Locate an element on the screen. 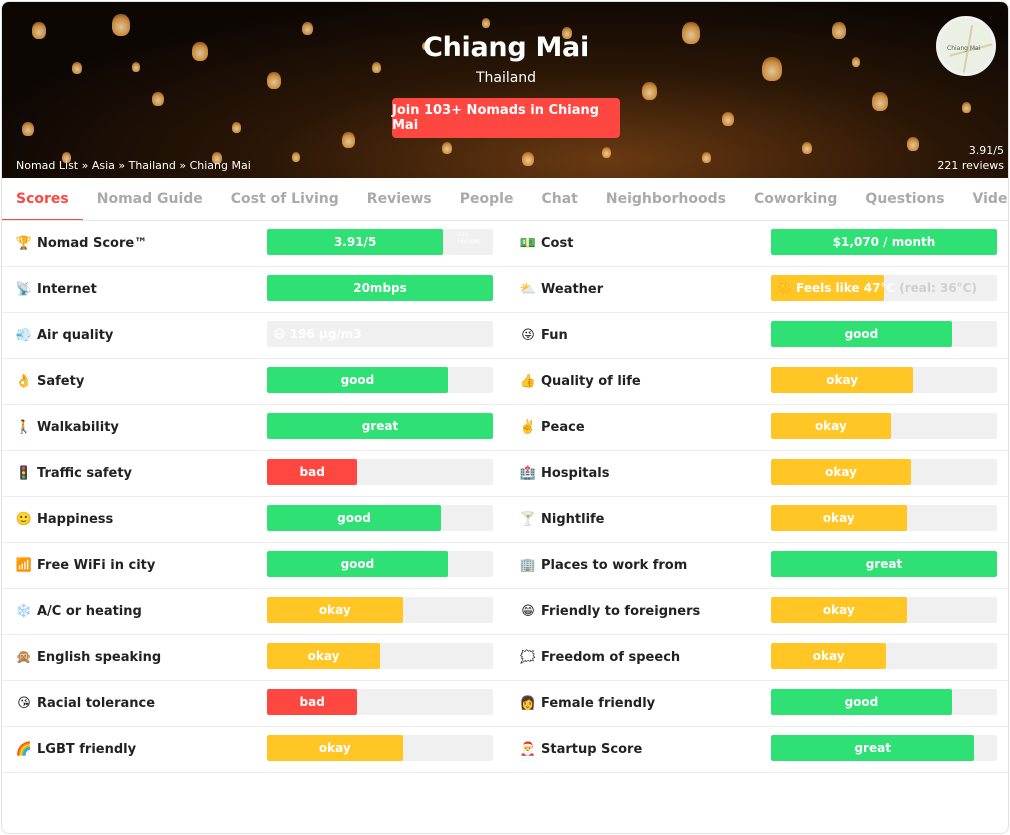  score-label-text: Happiness is located at coordinates (75, 519).